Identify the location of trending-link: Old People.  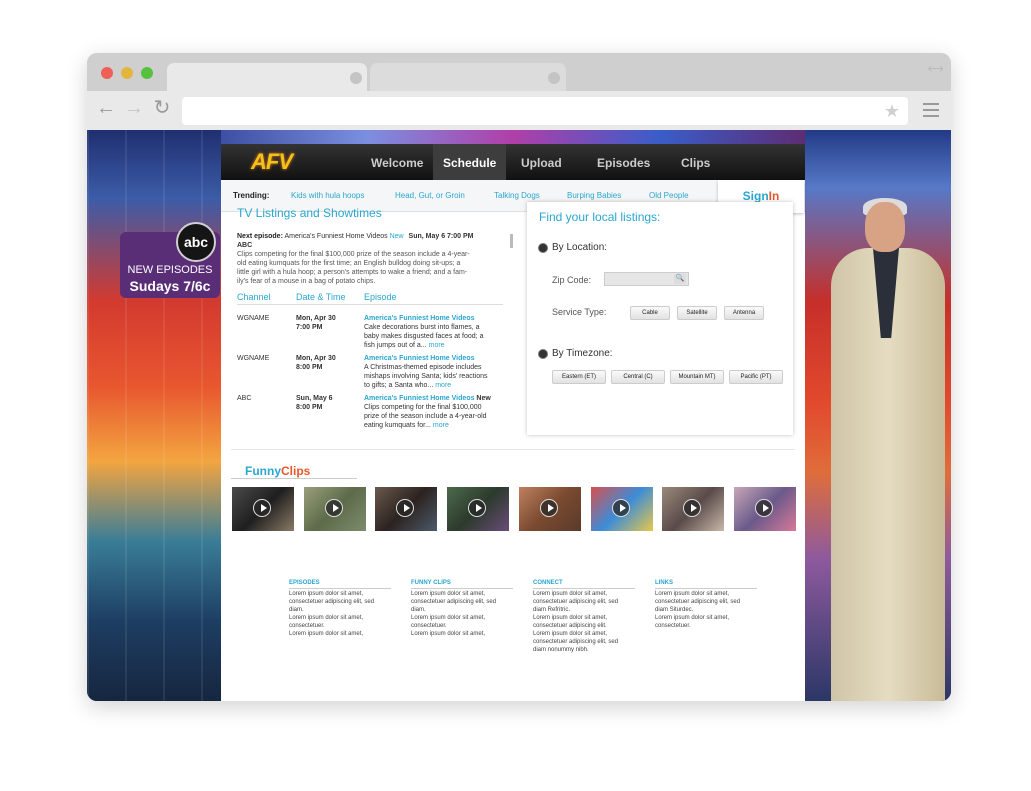
(669, 195).